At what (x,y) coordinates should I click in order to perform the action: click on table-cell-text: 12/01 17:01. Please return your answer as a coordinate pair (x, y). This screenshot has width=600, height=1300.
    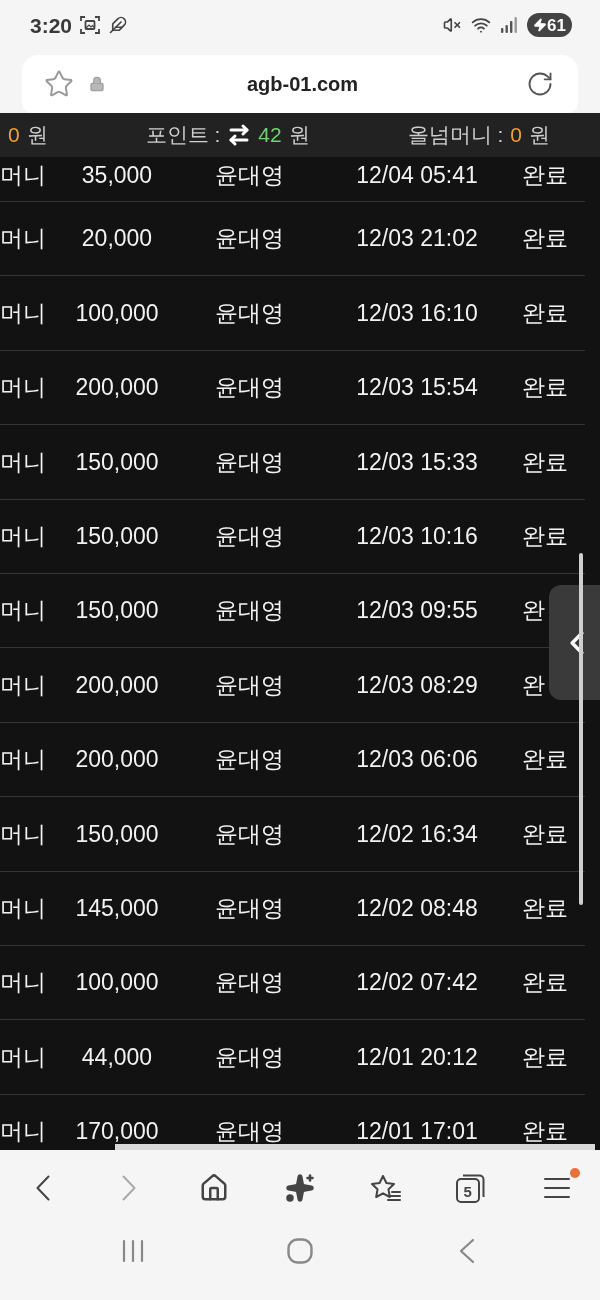
    Looking at the image, I should click on (417, 1132).